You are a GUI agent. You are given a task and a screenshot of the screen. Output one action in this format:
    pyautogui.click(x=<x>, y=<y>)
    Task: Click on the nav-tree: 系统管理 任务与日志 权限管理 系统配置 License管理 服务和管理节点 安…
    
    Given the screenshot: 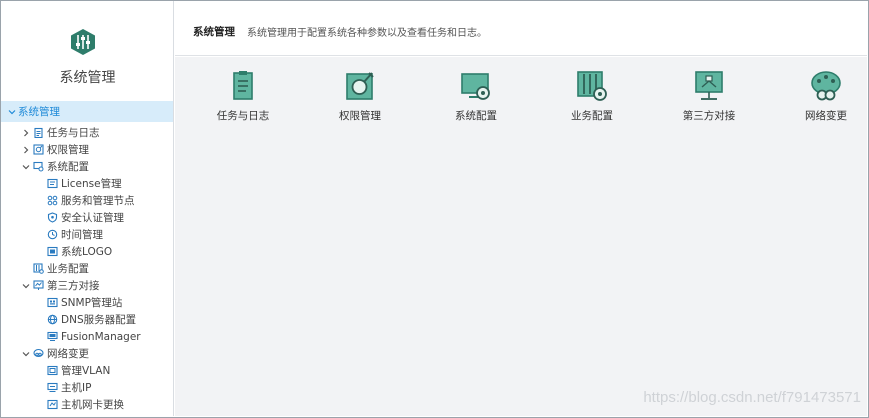 What is the action you would take?
    pyautogui.click(x=87, y=257)
    